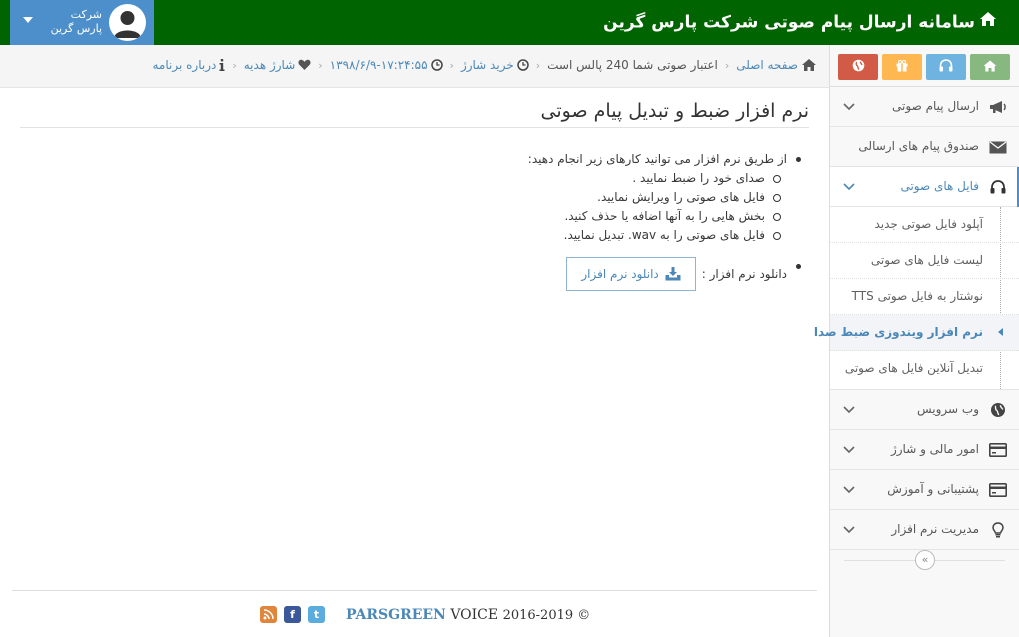 The image size is (1019, 637). Describe the element at coordinates (998, 147) in the screenshot. I see `envelope-icon` at that location.